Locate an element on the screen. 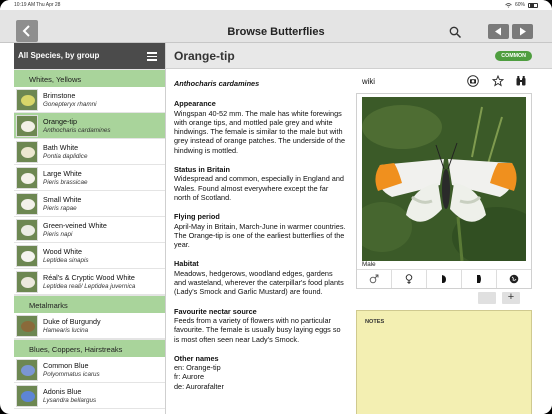  photo-controls: + is located at coordinates (499, 298).